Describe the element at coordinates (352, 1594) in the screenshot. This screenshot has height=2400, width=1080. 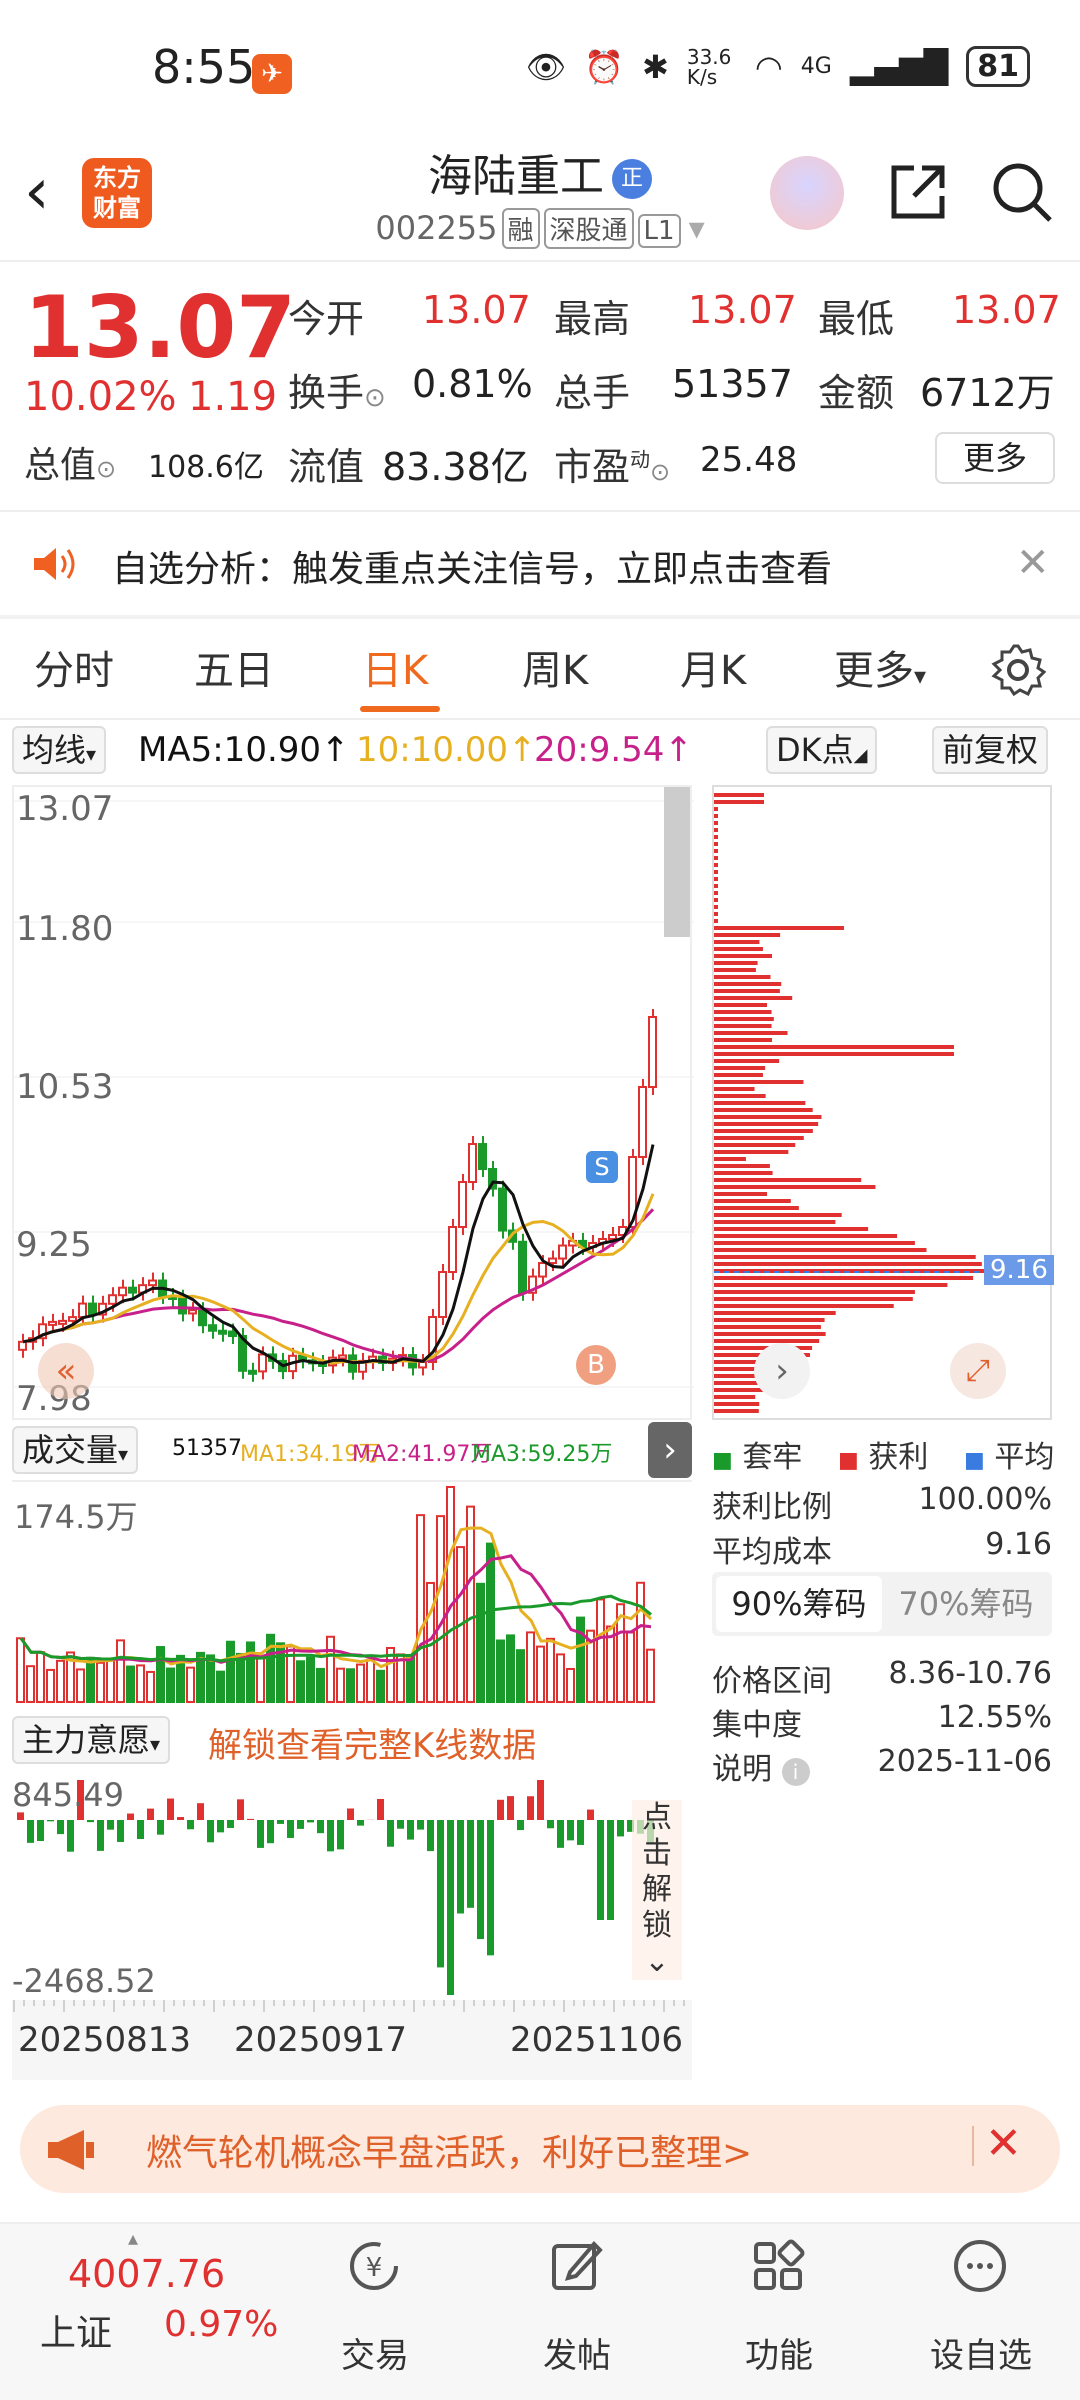
I see `volume-chart: 174.5万` at that location.